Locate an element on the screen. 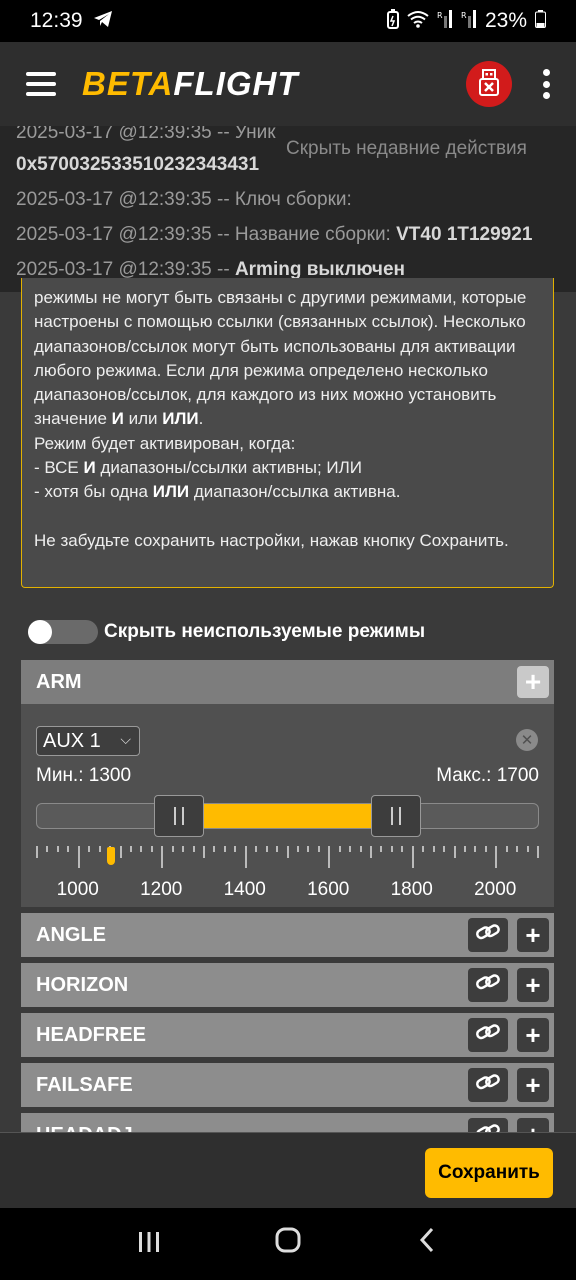 This screenshot has width=576, height=1280. home-icon is located at coordinates (288, 1244).